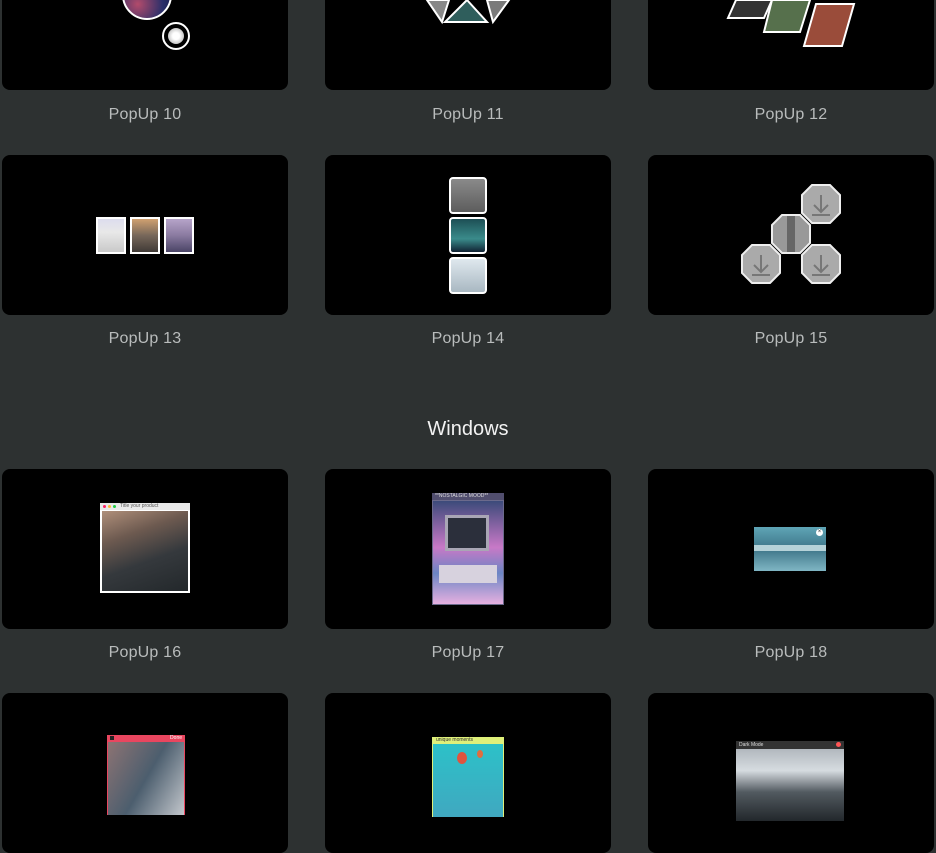 This screenshot has width=936, height=853. What do you see at coordinates (468, 12) in the screenshot?
I see `triangle-thumbs` at bounding box center [468, 12].